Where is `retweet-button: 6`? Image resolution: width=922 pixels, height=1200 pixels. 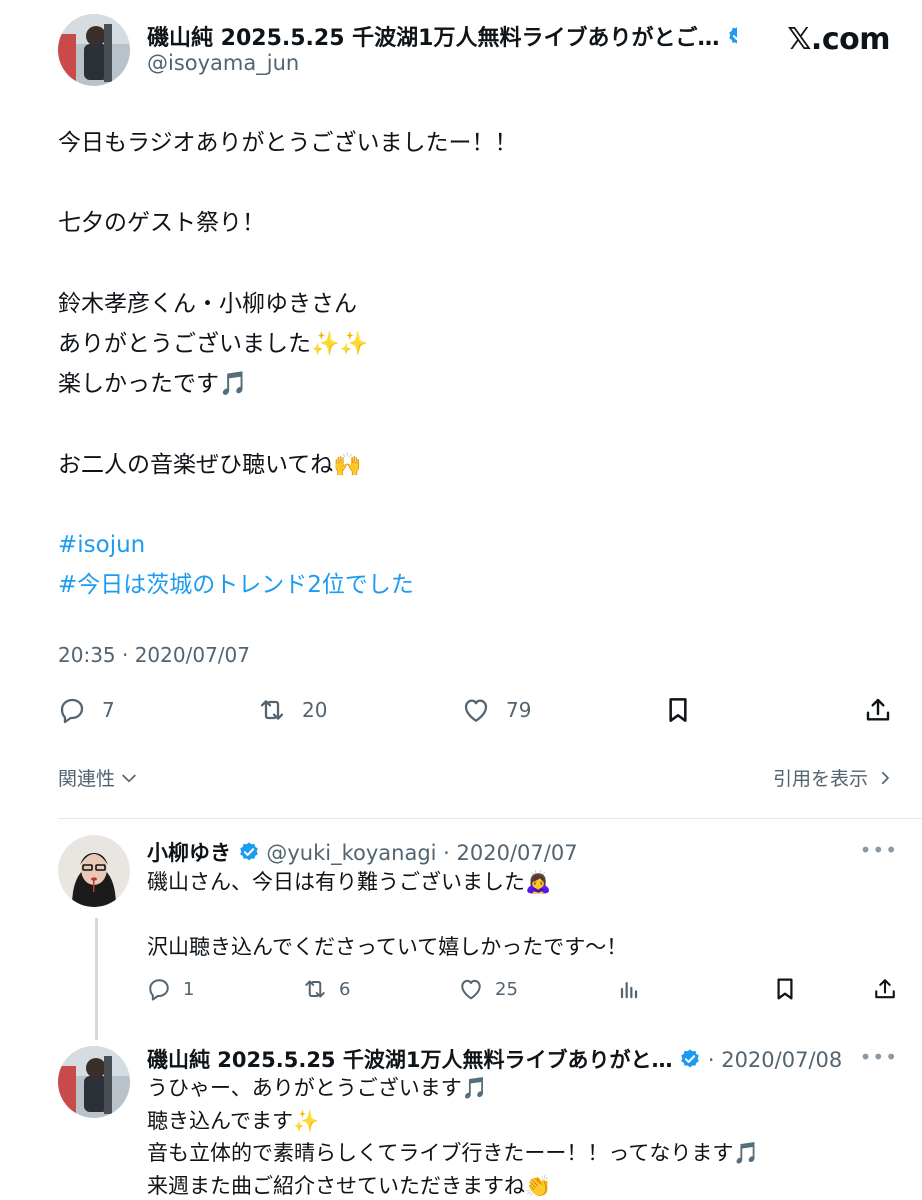 retweet-button: 6 is located at coordinates (325, 989).